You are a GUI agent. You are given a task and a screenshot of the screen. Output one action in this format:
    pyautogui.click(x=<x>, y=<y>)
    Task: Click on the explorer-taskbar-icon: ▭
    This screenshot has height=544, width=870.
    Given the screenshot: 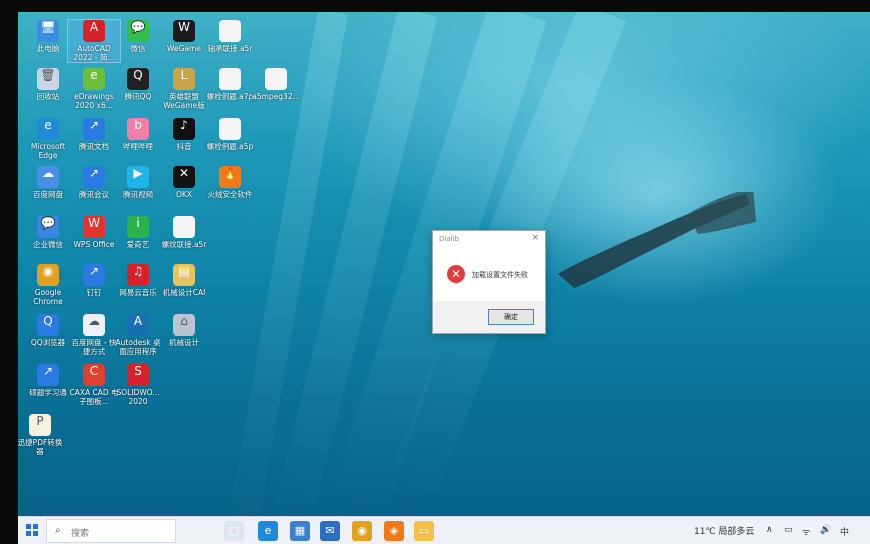 What is the action you would take?
    pyautogui.click(x=424, y=531)
    